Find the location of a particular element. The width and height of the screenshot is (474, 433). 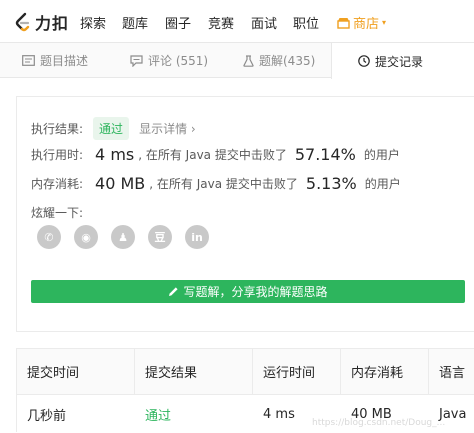

tab-comments-label: 评论 (551) is located at coordinates (178, 61).